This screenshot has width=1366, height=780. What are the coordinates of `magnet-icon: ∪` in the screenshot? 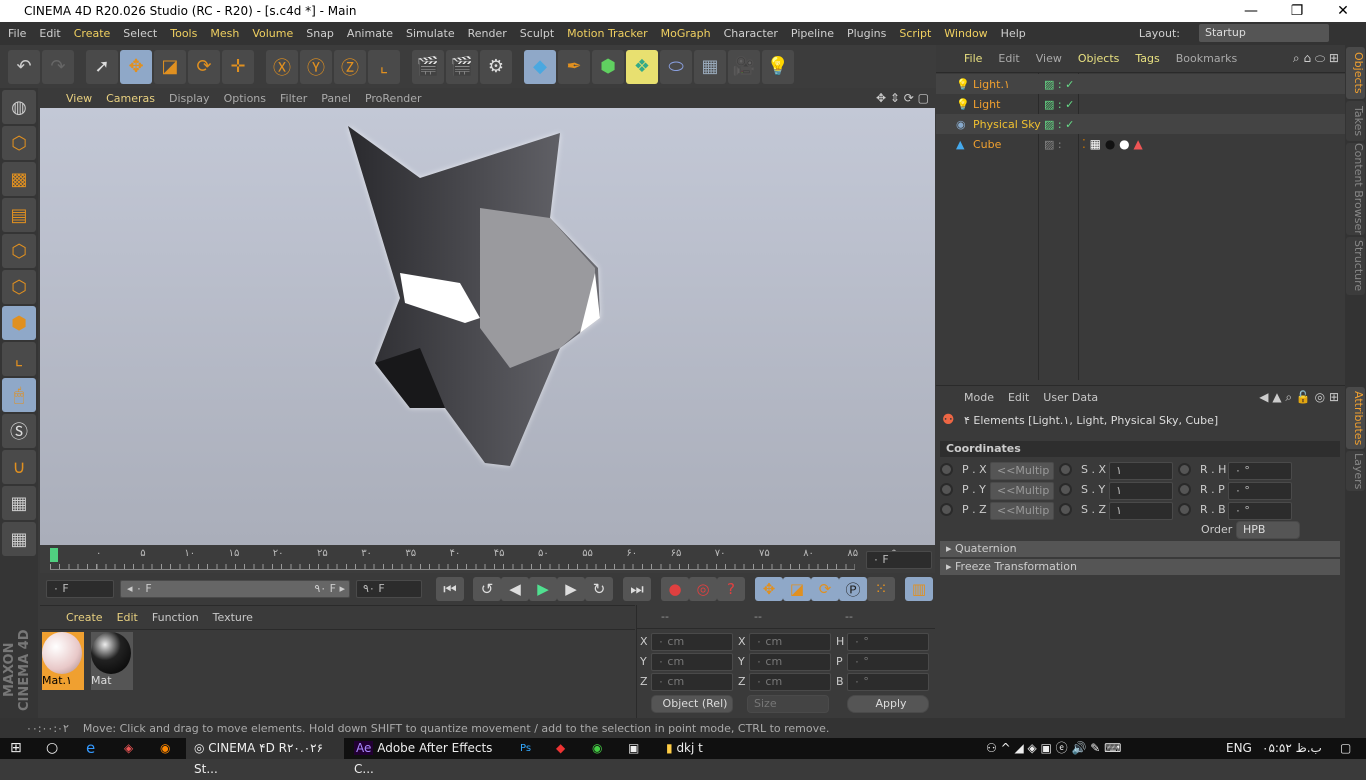 It's located at (19, 467).